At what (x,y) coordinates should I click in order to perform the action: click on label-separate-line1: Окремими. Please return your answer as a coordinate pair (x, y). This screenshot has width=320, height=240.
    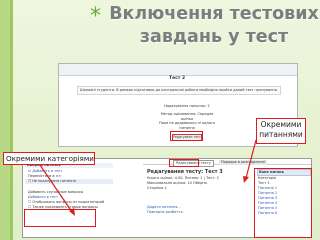
    Looking at the image, I should click on (281, 124).